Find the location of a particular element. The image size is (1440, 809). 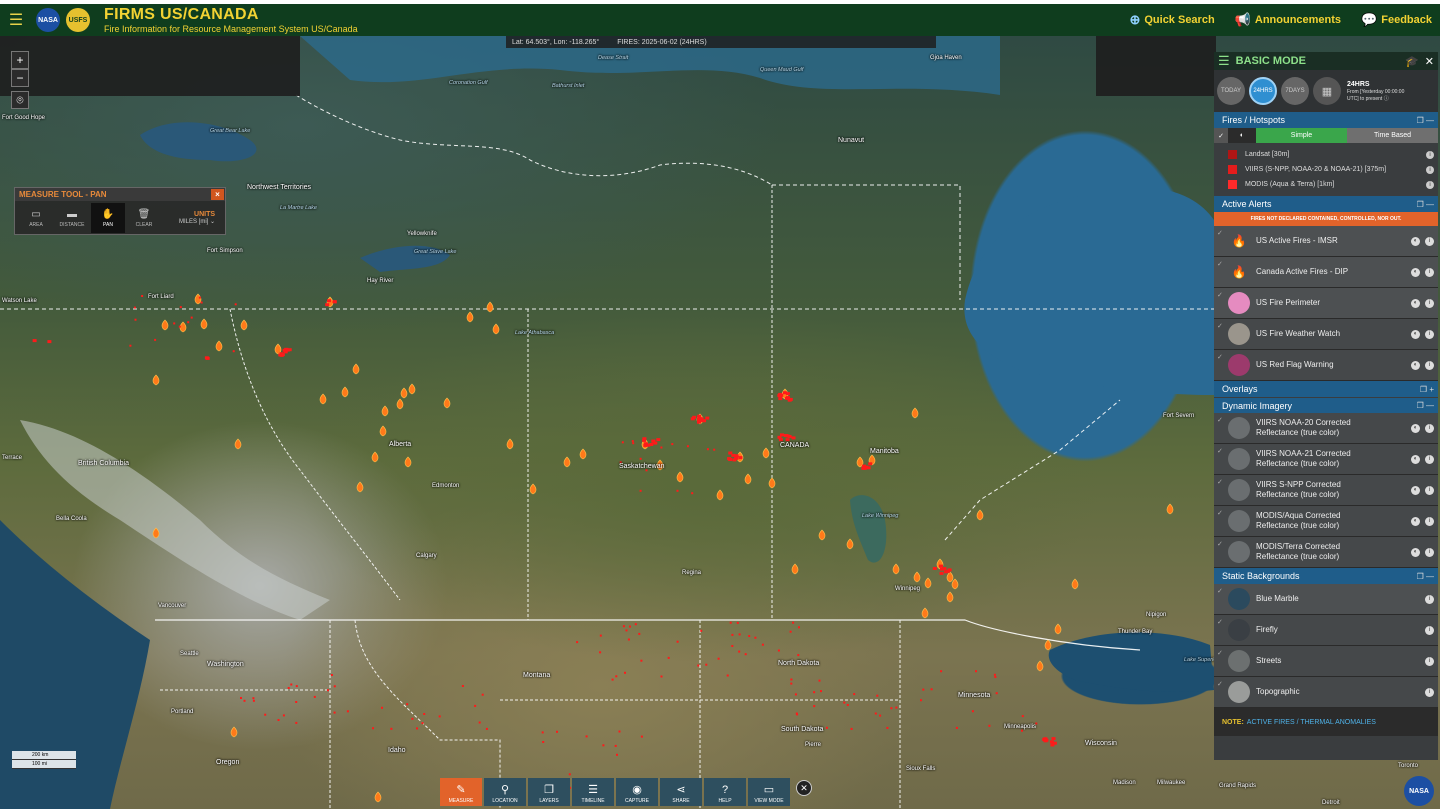

time-24hrs-button: 24HRS is located at coordinates (1263, 91).